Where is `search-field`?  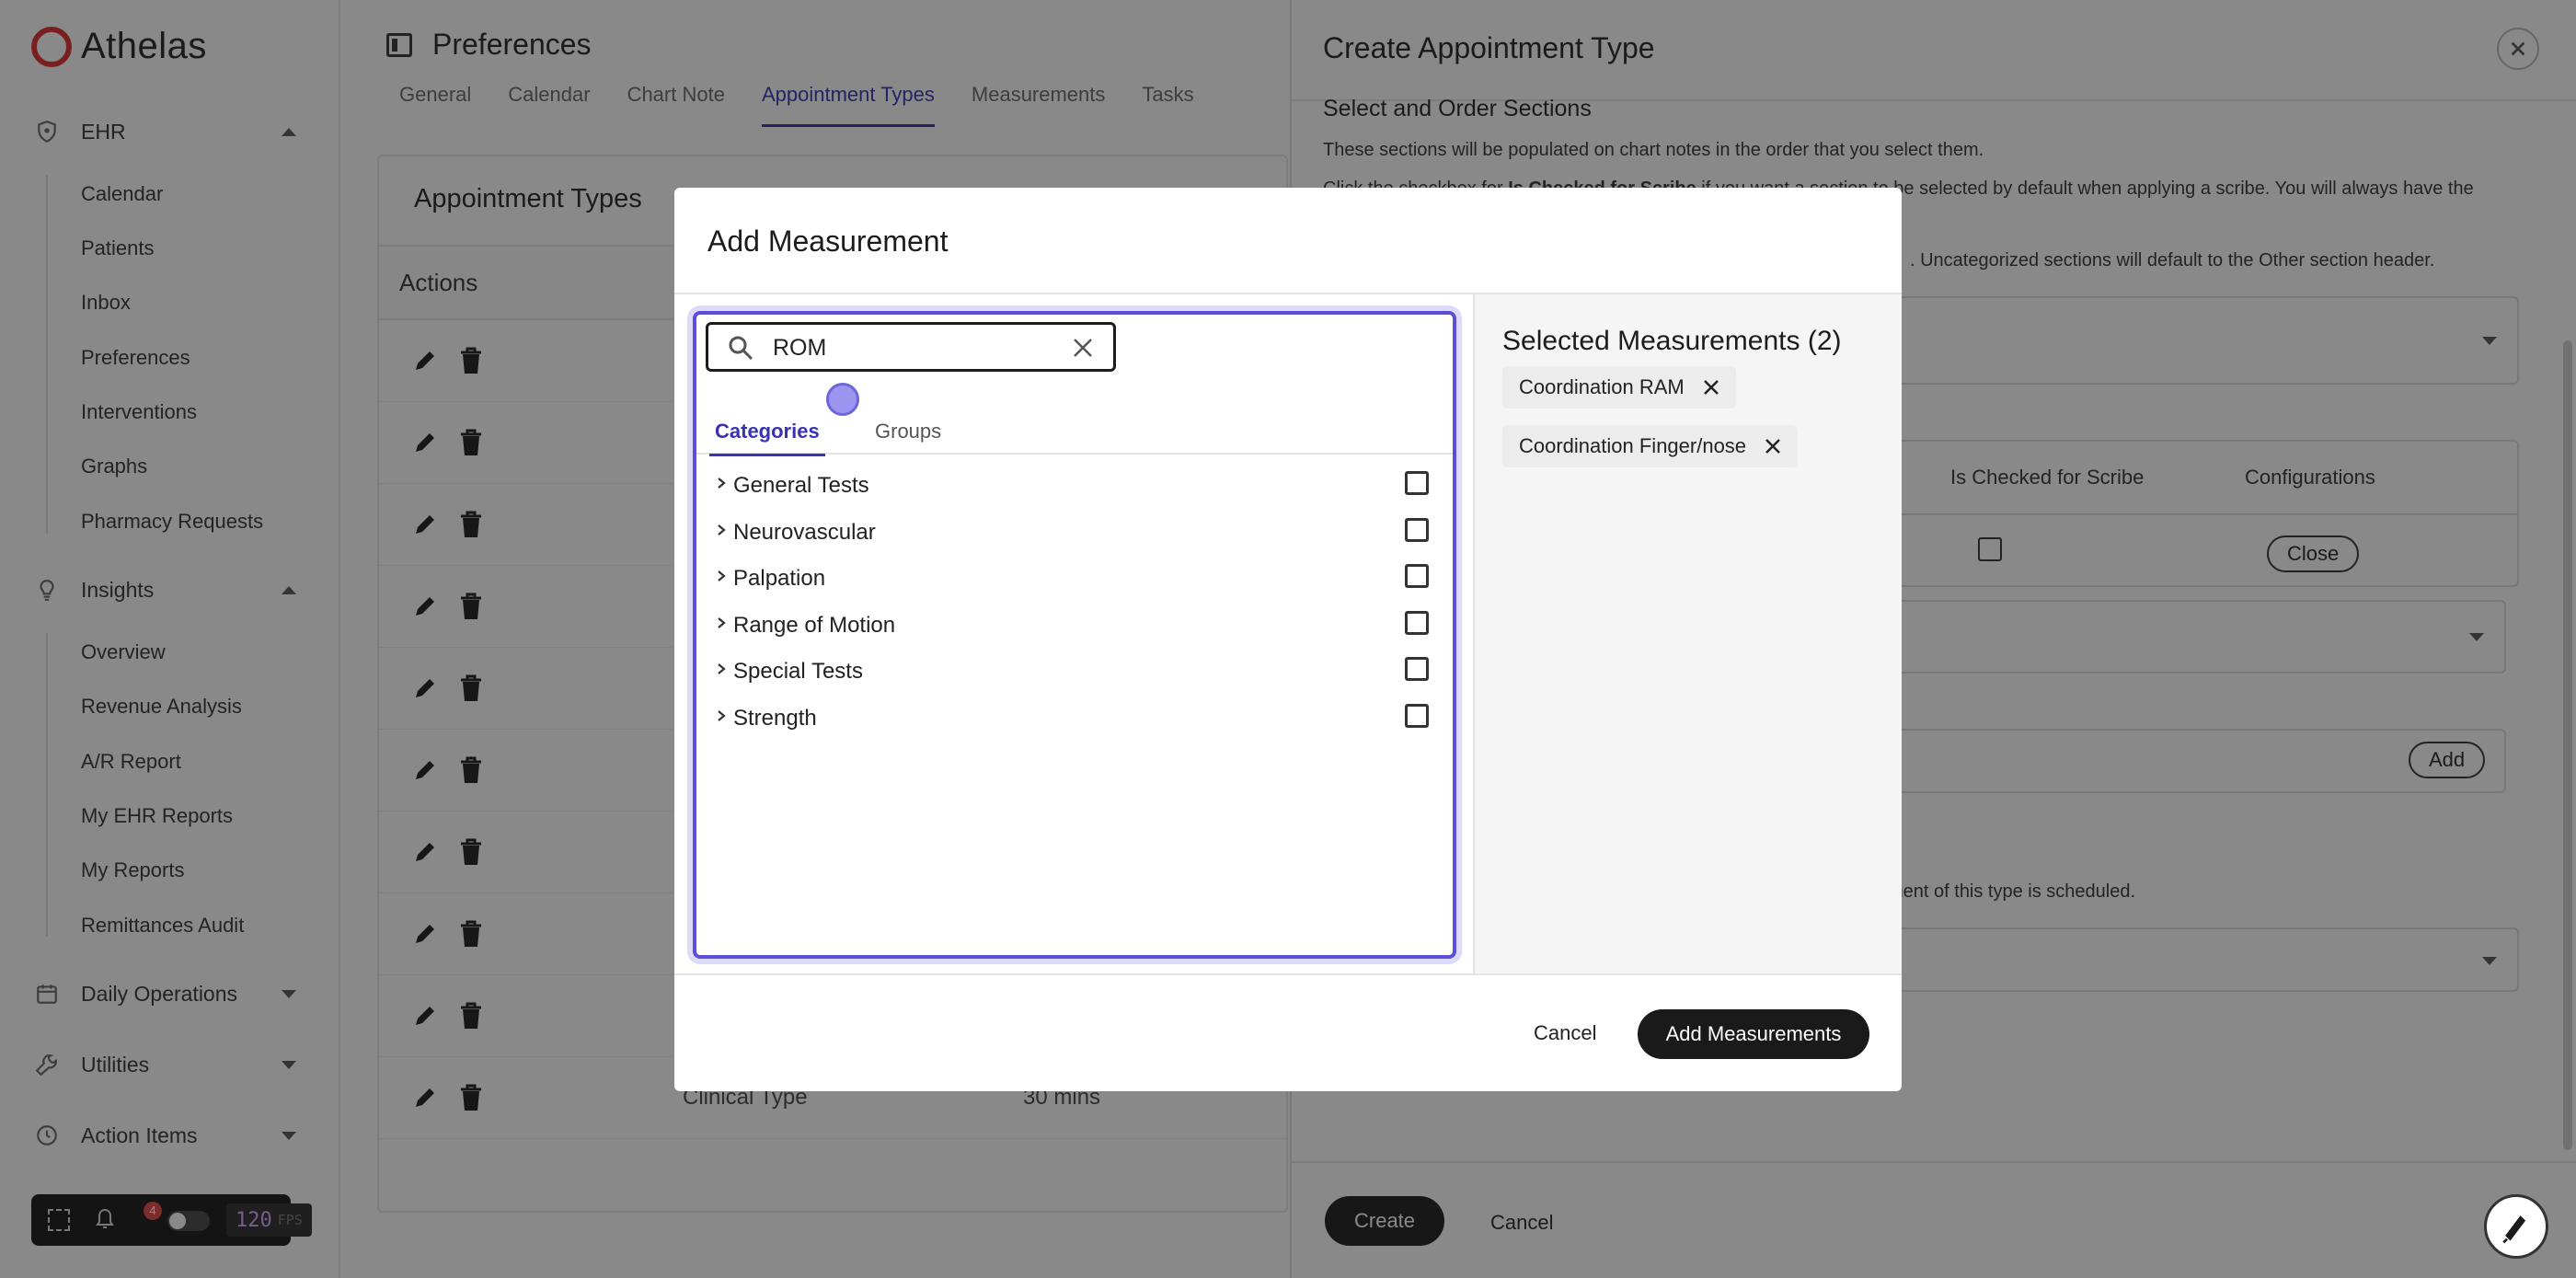
search-field is located at coordinates (911, 347).